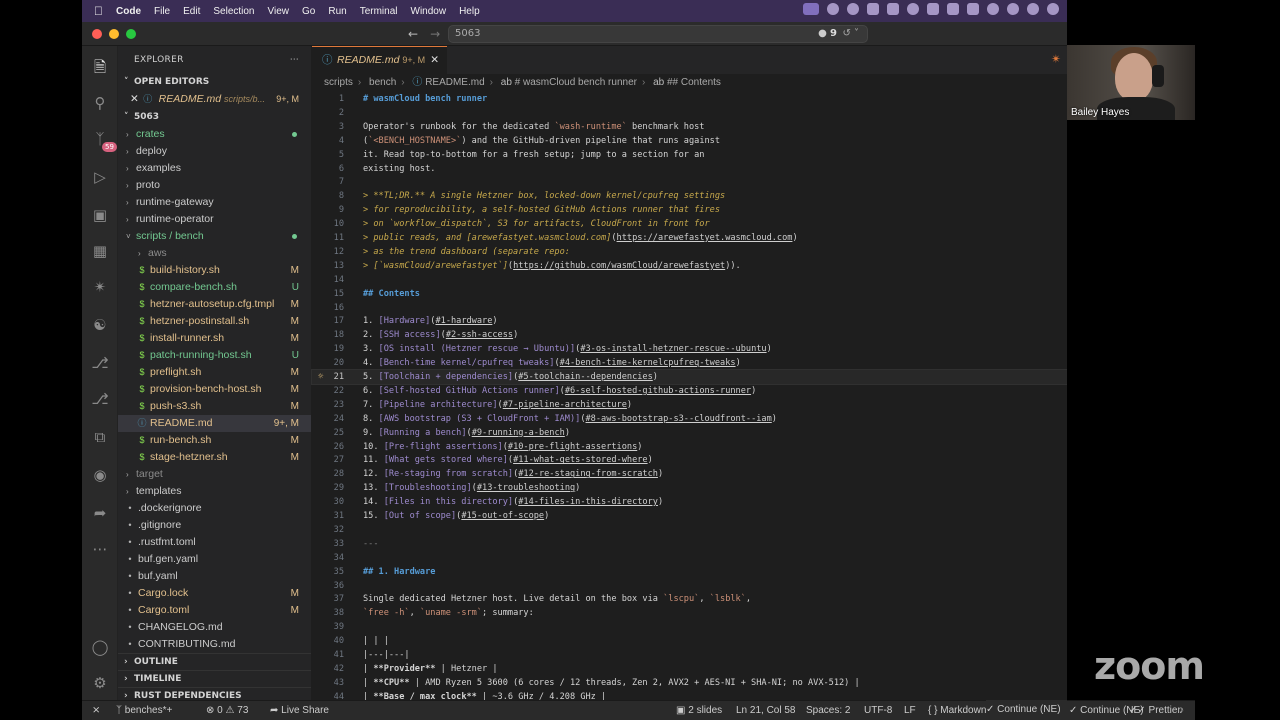 Image resolution: width=1280 pixels, height=720 pixels. Describe the element at coordinates (689, 99) in the screenshot. I see `code-line: 1 # wasmCloud bench runner` at that location.